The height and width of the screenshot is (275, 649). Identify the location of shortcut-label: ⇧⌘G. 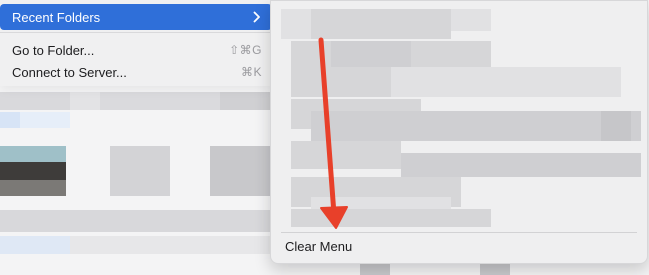
(245, 50).